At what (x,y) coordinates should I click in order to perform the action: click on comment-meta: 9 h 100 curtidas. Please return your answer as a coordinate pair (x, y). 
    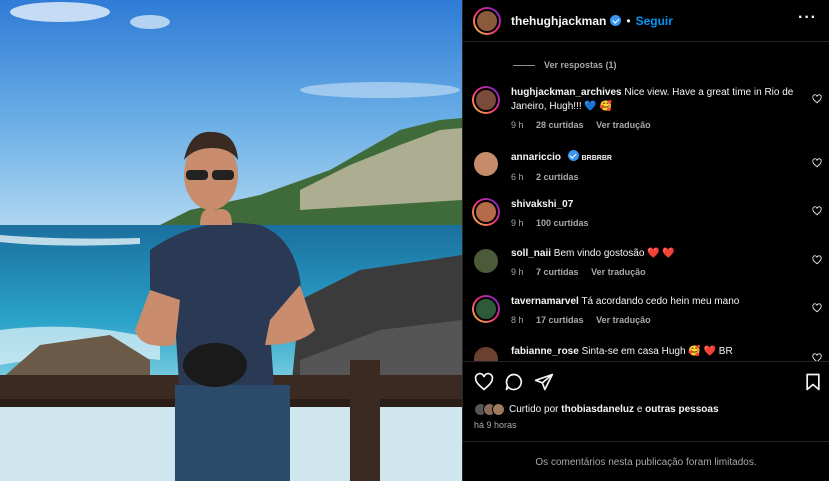
    Looking at the image, I should click on (658, 223).